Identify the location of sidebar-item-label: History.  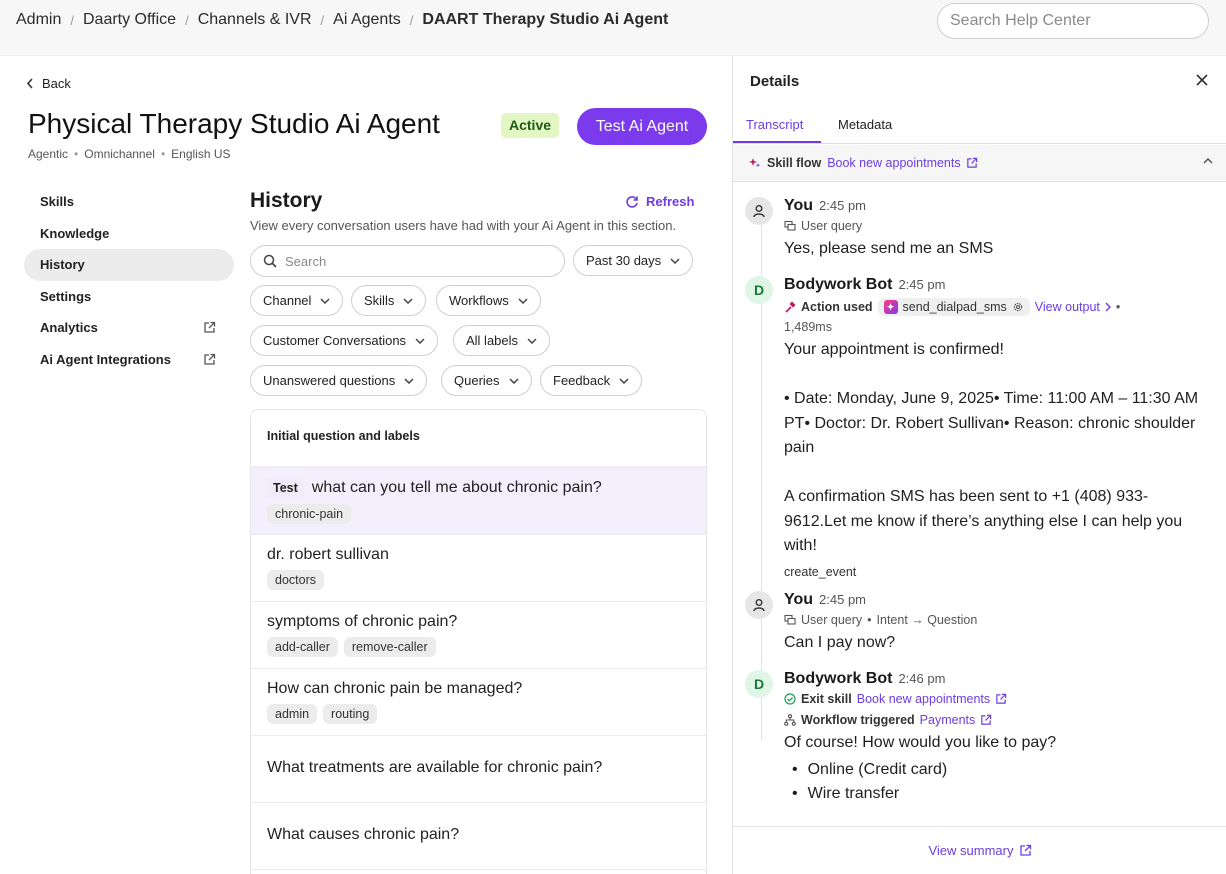
(62, 265).